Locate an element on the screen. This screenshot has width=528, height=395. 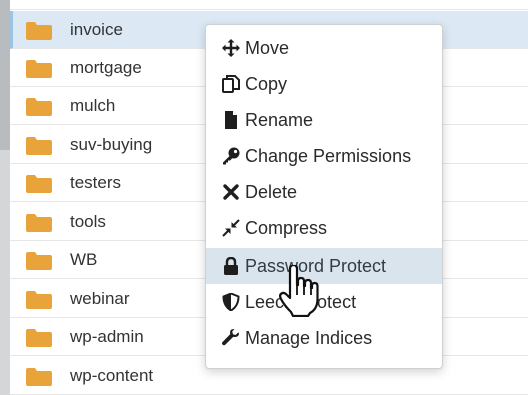
menu-item-label: Move is located at coordinates (267, 48).